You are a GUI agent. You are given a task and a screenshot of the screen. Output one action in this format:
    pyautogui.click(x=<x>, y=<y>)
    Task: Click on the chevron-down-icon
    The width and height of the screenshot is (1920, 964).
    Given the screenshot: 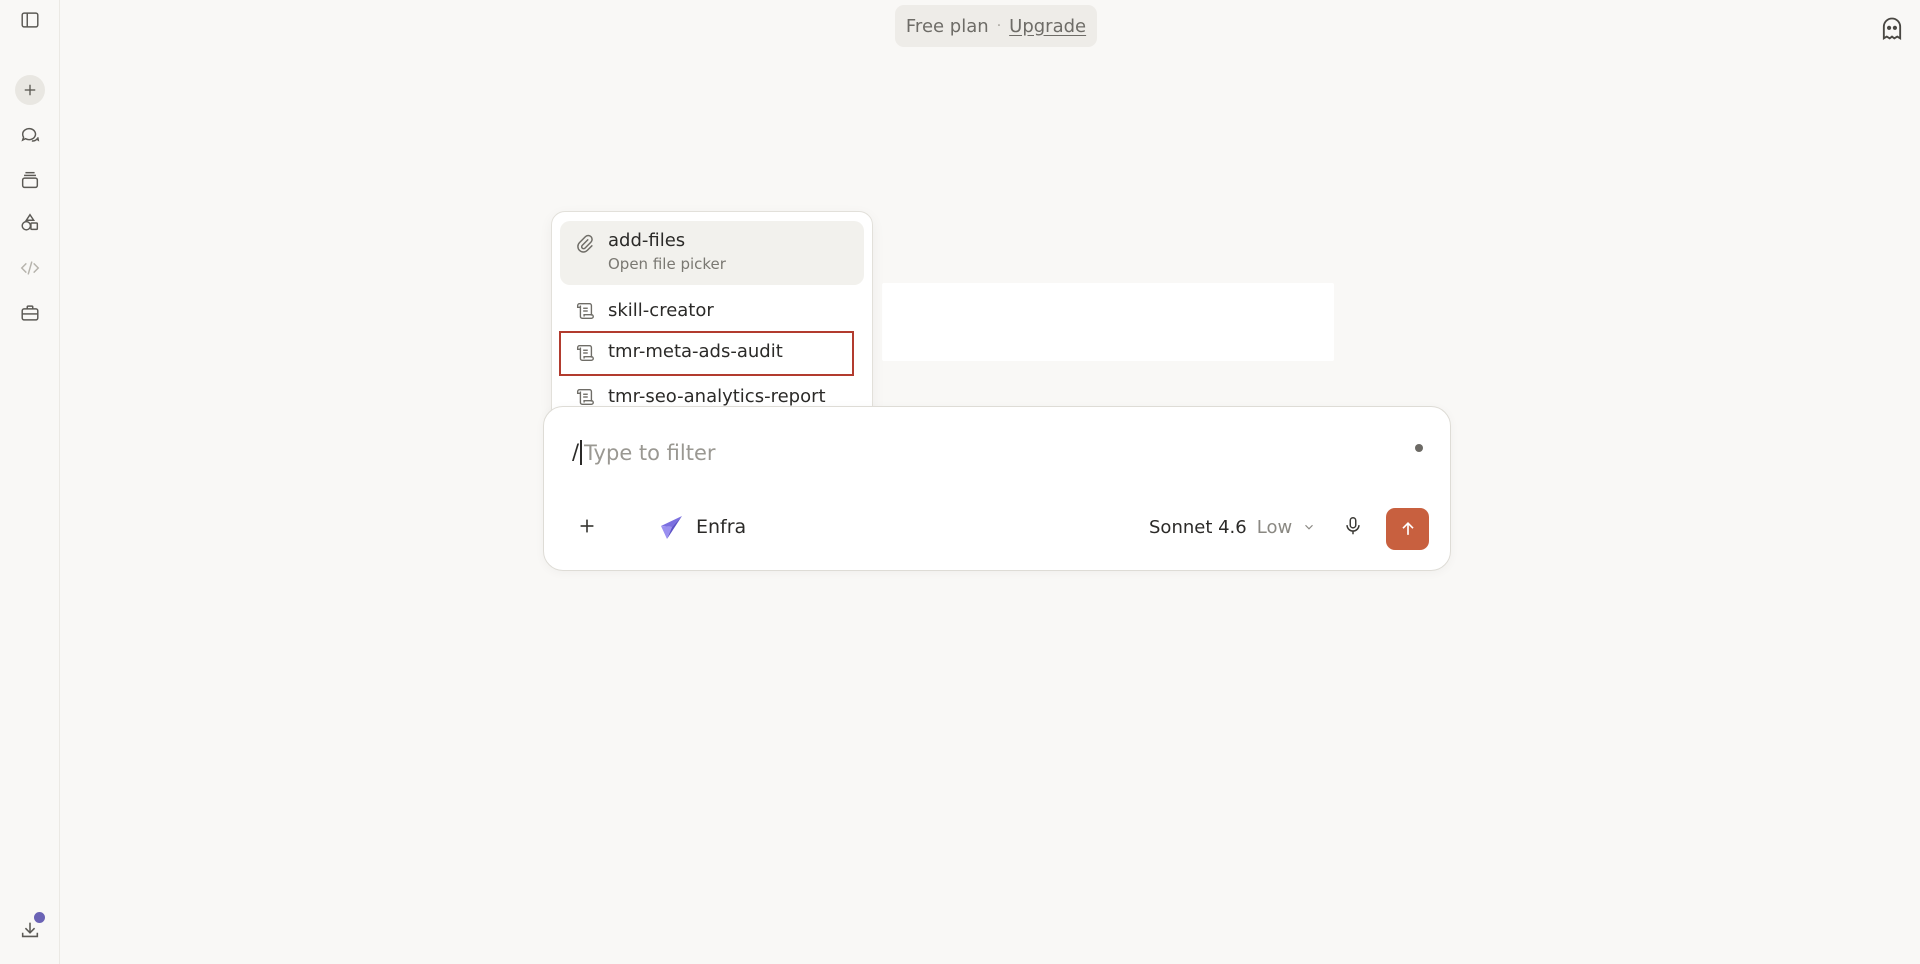 What is the action you would take?
    pyautogui.click(x=1309, y=527)
    